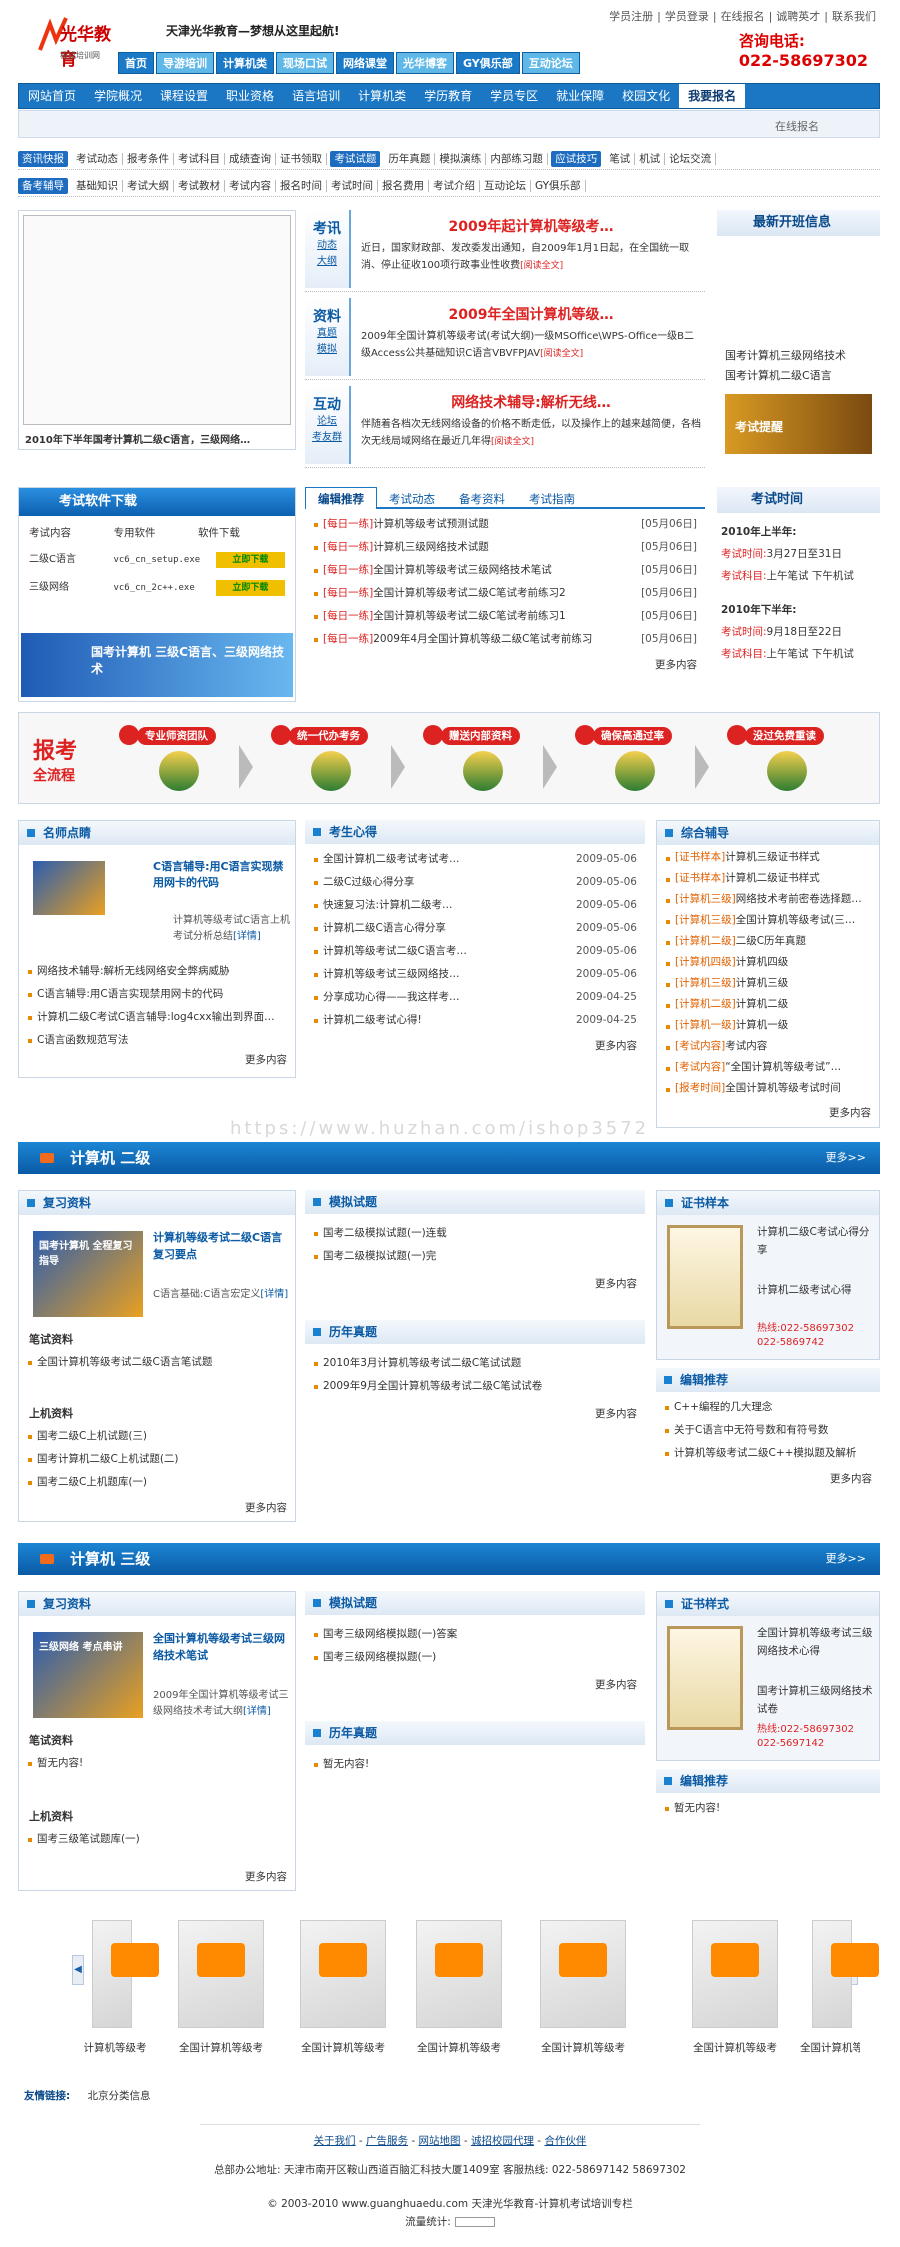 This screenshot has height=2247, width=900. What do you see at coordinates (78, 1970) in the screenshot?
I see `carousel-prev-button: ◀` at bounding box center [78, 1970].